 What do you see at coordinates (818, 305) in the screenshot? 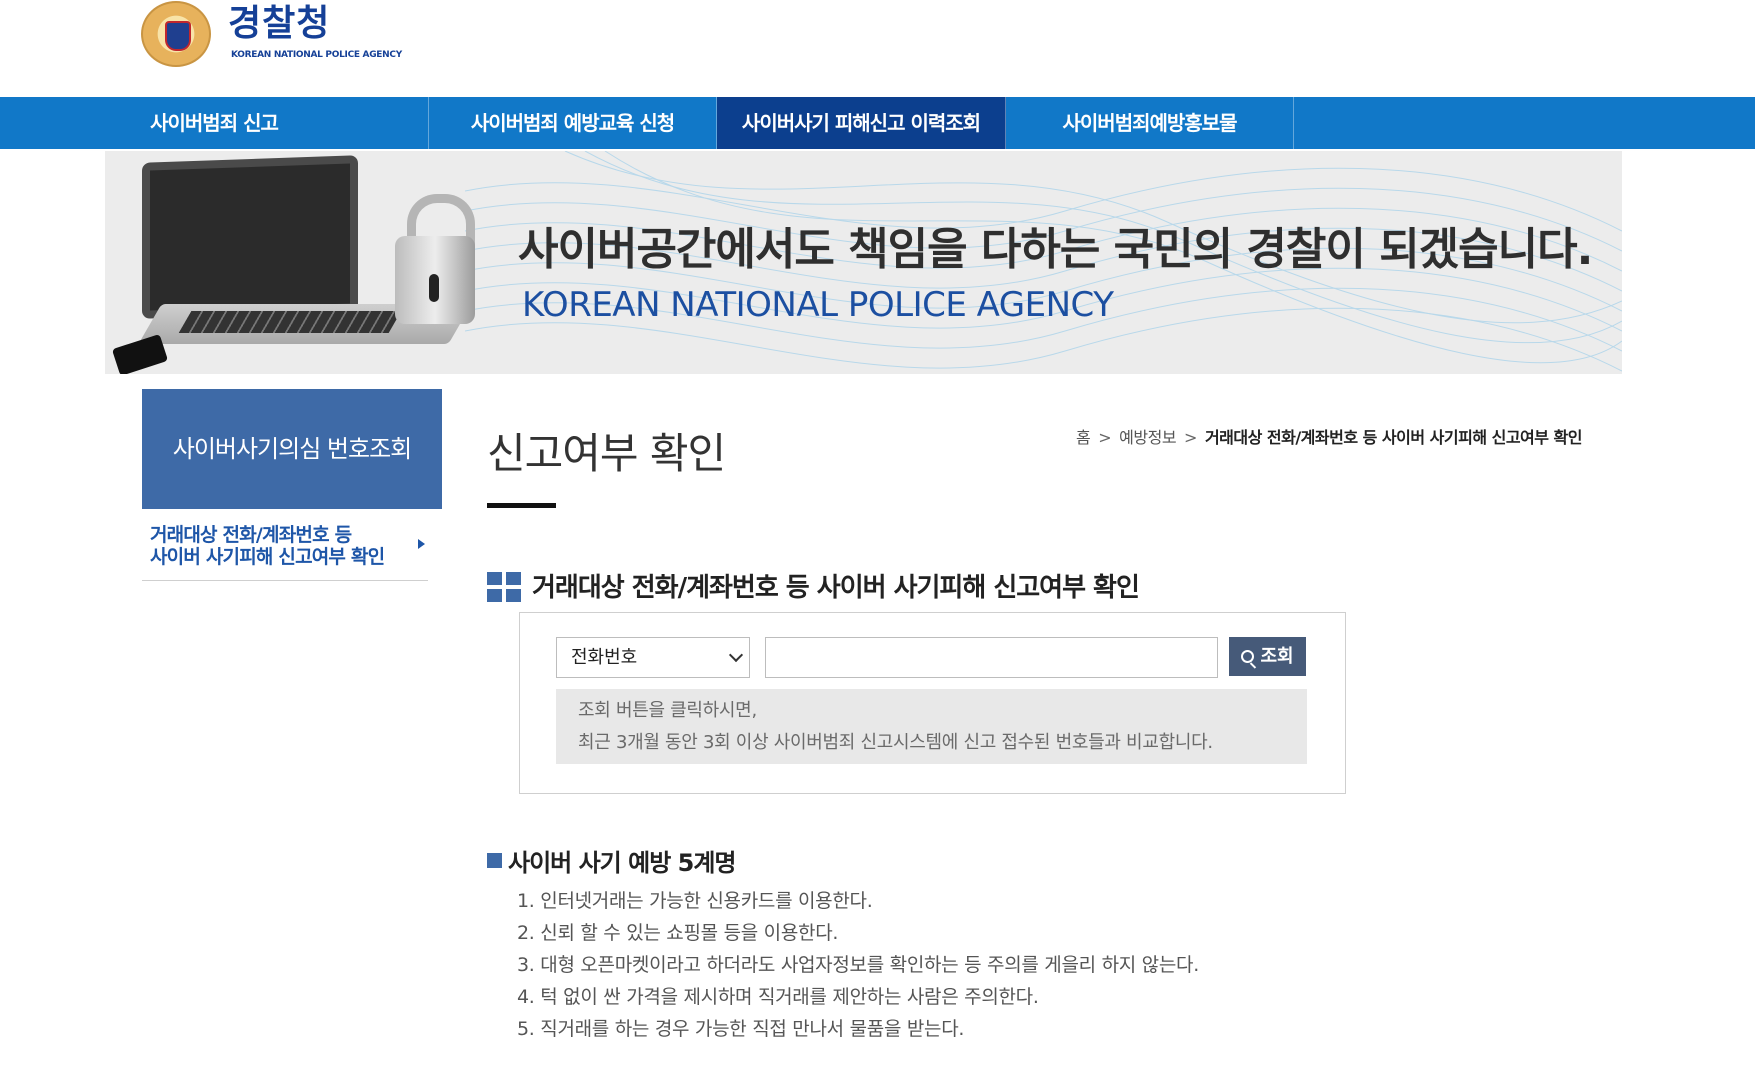
I see `banner-subtitle: KOREAN NATIONAL POLICE AGENCY` at bounding box center [818, 305].